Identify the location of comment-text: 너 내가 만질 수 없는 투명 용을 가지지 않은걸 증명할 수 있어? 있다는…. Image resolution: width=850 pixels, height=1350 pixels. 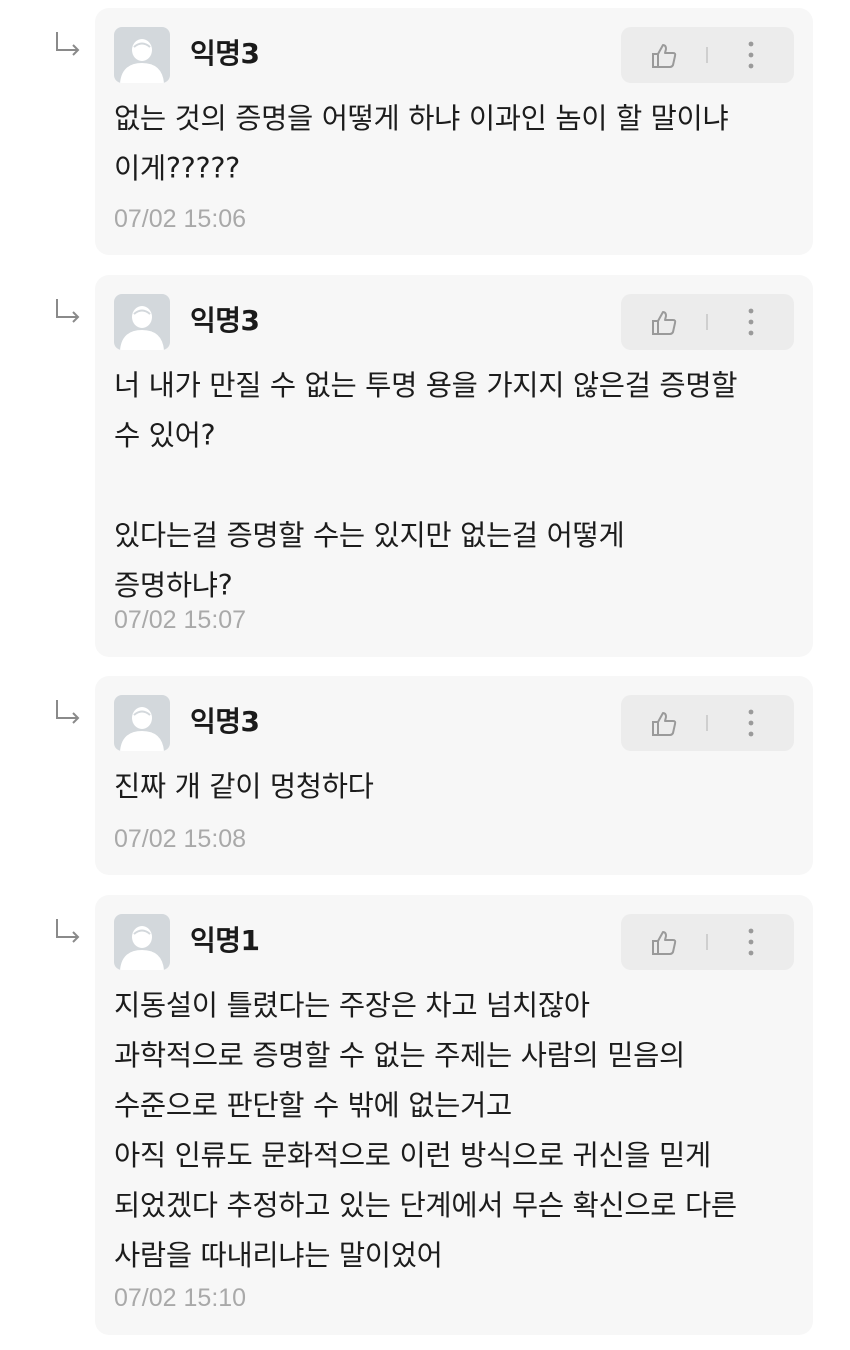
(426, 485).